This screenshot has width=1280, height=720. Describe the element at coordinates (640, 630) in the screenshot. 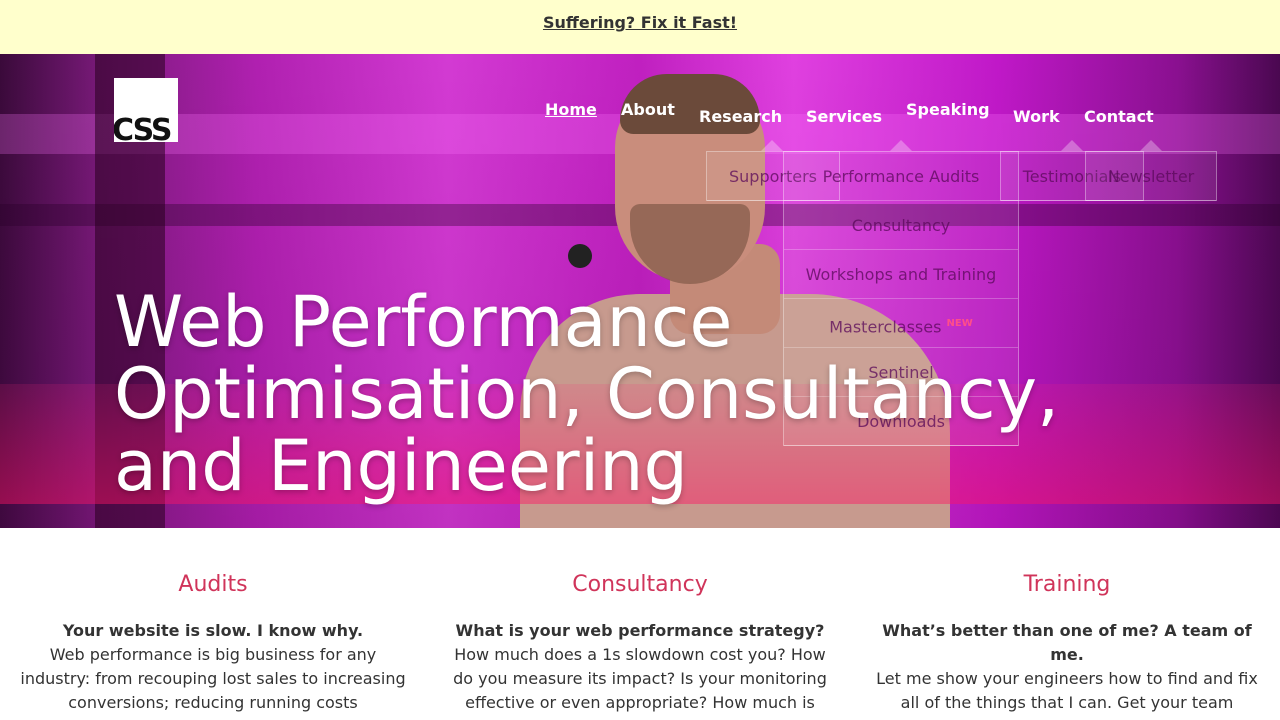

I see `consultancy-lead: What is your web performance strategy?` at that location.